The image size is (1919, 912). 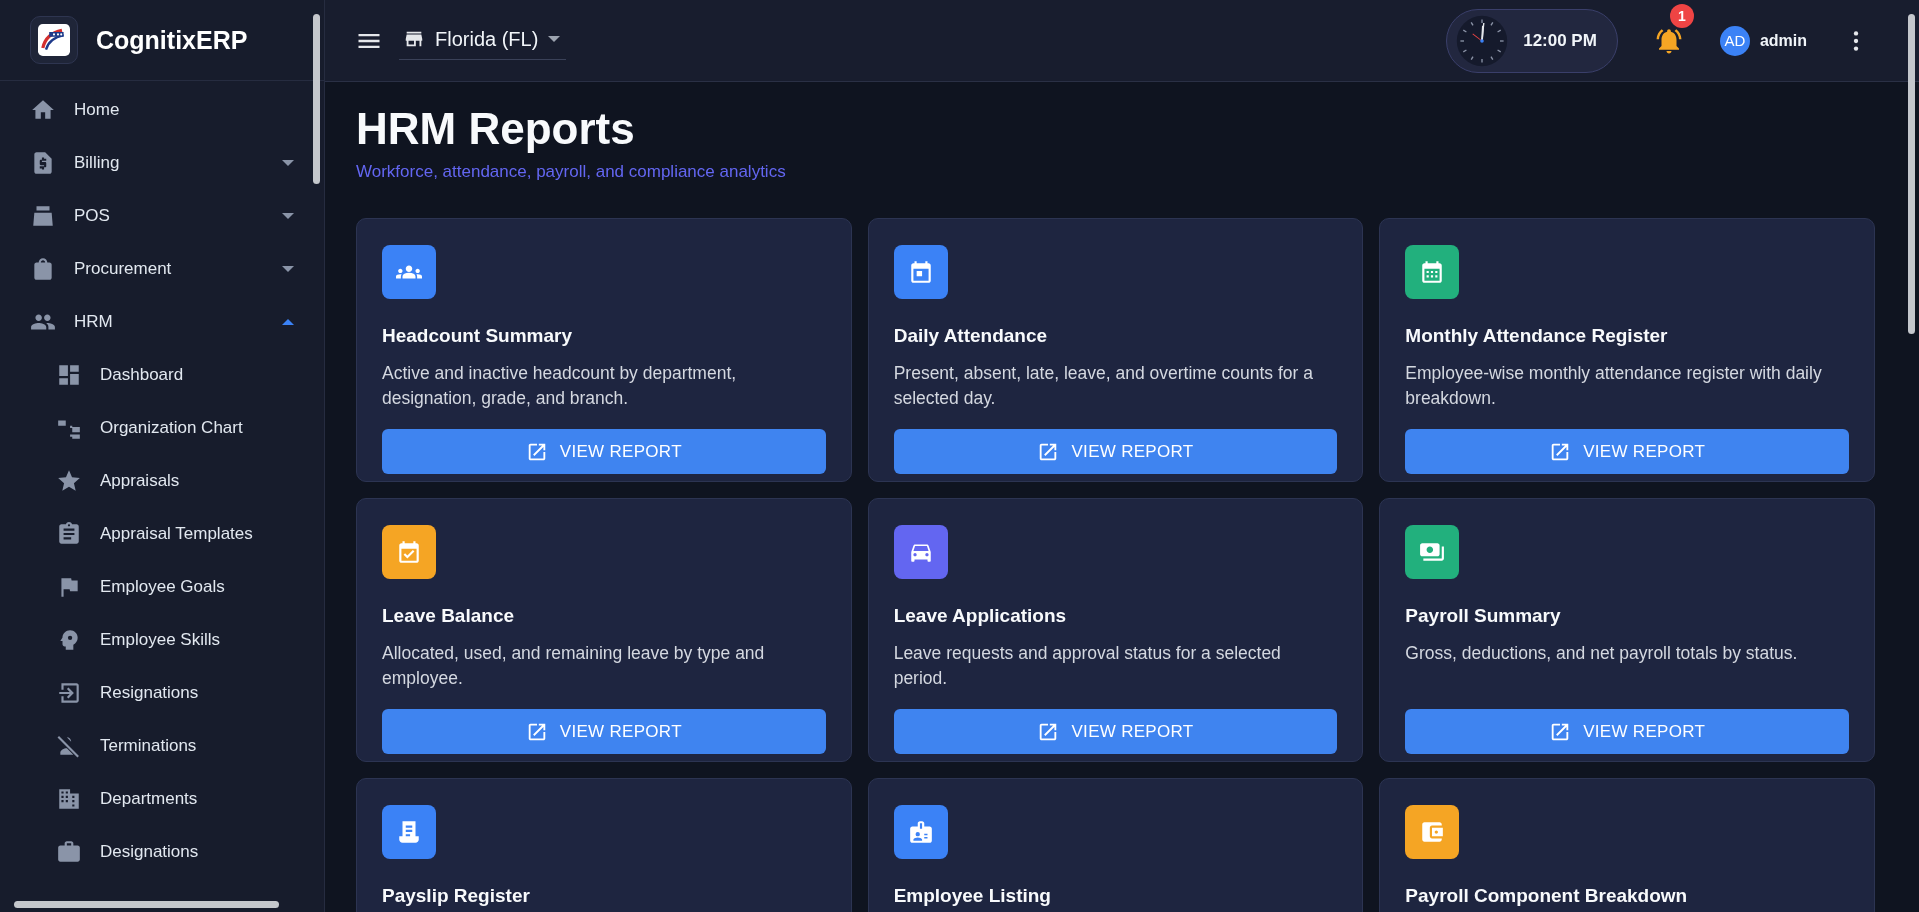 I want to click on clock-time: 12:00 PM, so click(x=1560, y=40).